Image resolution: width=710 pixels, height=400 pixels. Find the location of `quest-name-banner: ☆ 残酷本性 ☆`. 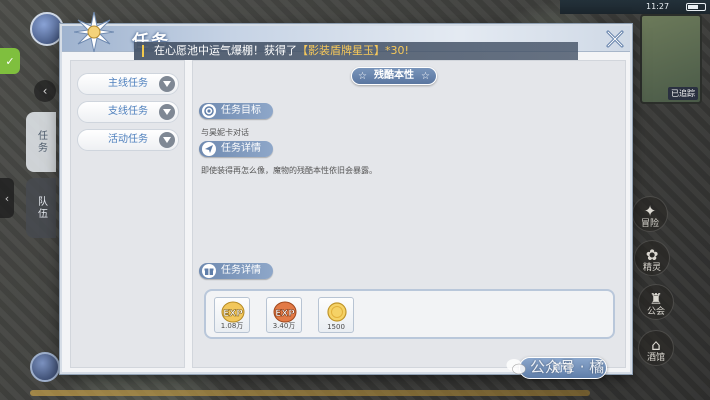

quest-name-banner: ☆ 残酷本性 ☆ is located at coordinates (394, 76).